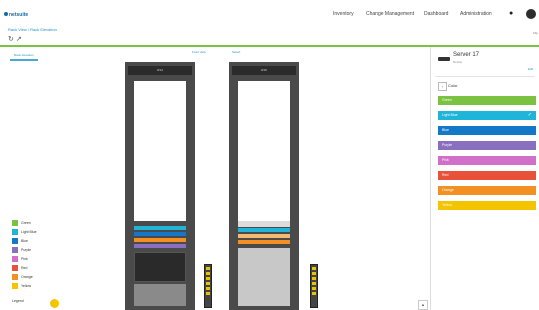 The width and height of the screenshot is (539, 310). What do you see at coordinates (18, 301) in the screenshot?
I see `legend-footer: Legend` at bounding box center [18, 301].